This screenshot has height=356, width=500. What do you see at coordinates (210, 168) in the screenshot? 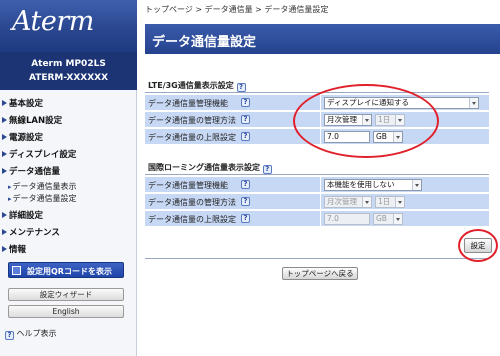
I see `roaming-section-title: 国際ローミング通信量表示設定 ?` at bounding box center [210, 168].